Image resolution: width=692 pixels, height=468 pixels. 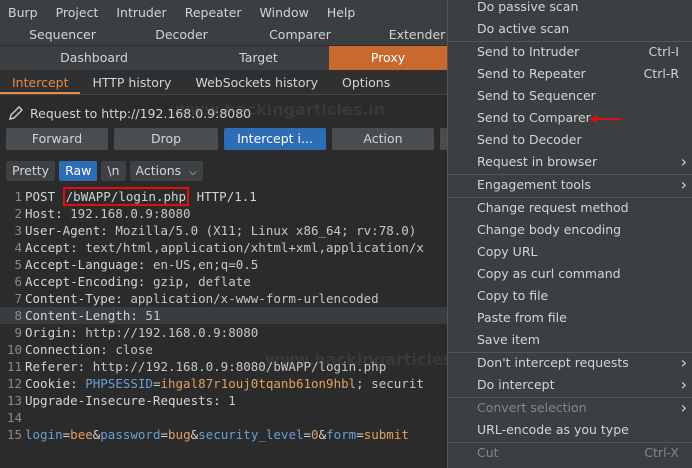 I want to click on highlighted-path: /bWAPP/login.php, so click(x=126, y=196).